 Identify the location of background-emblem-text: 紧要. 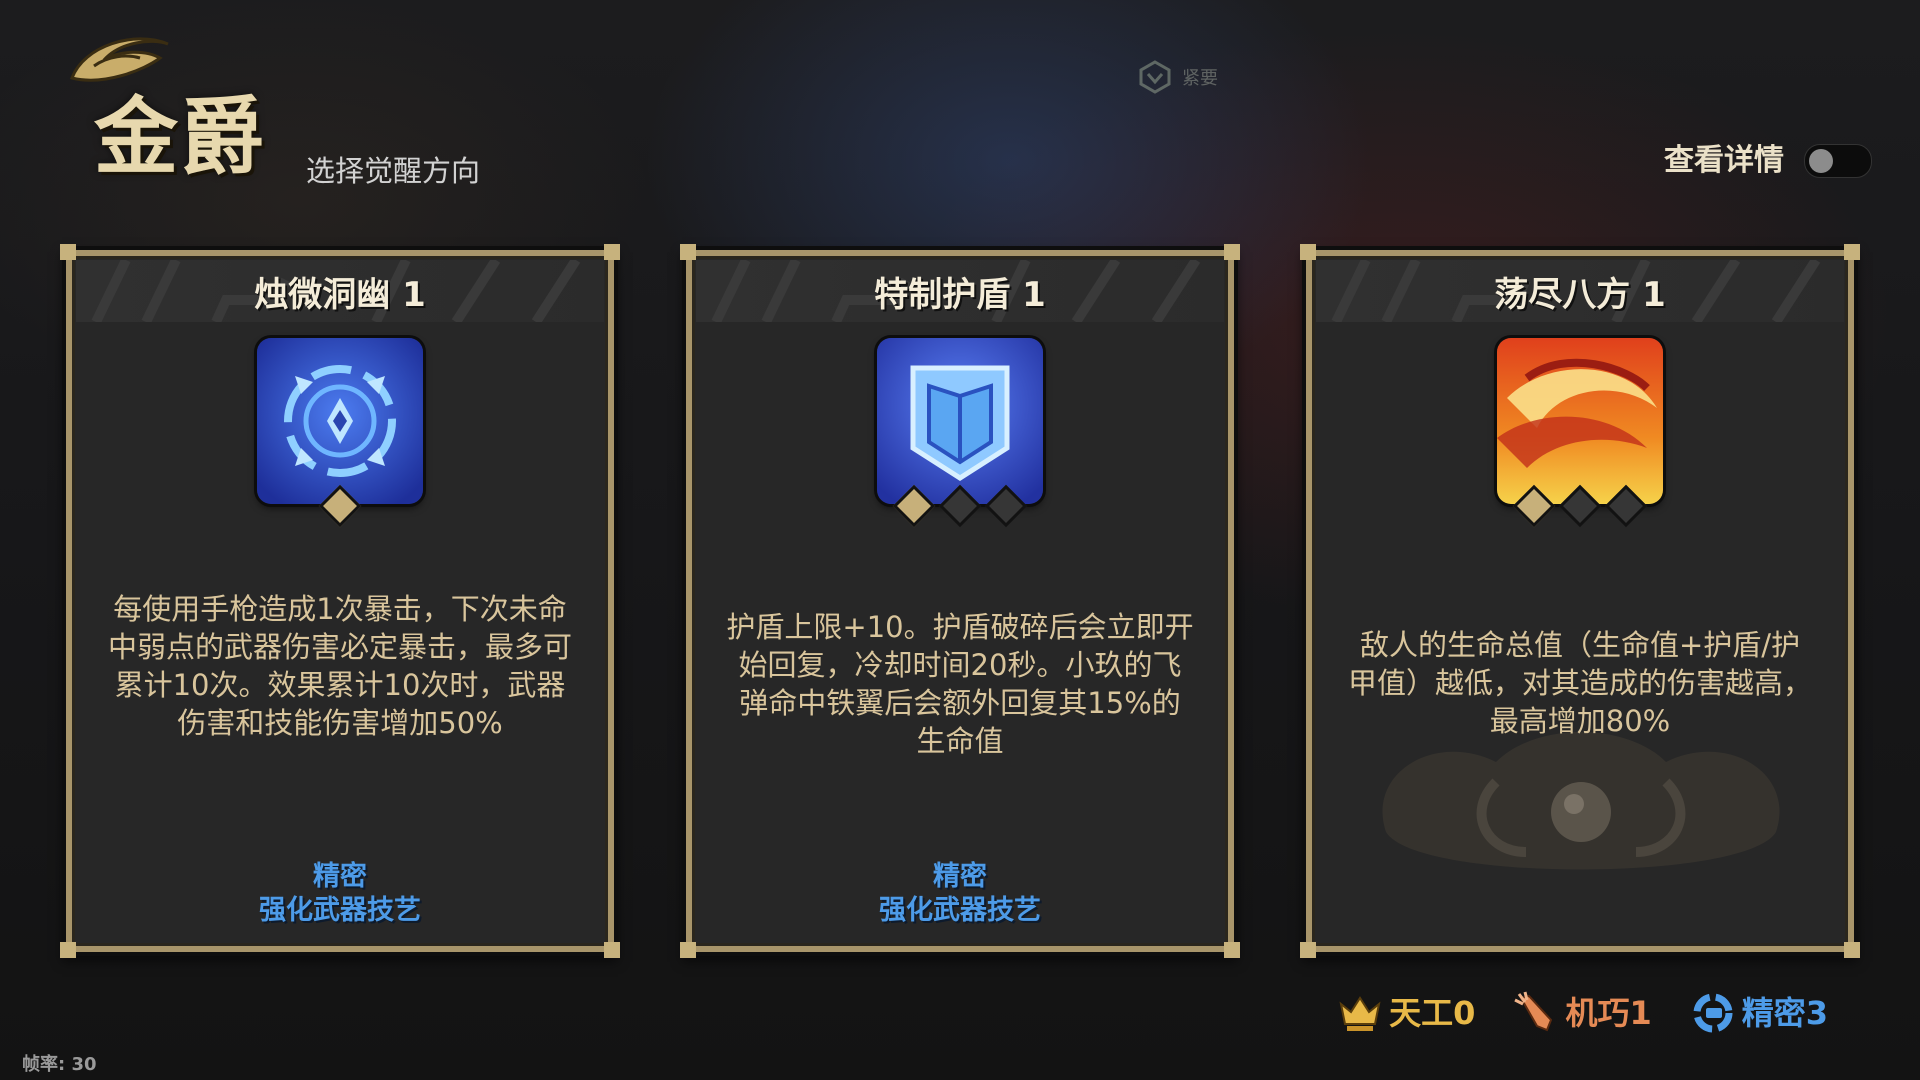
(1200, 78).